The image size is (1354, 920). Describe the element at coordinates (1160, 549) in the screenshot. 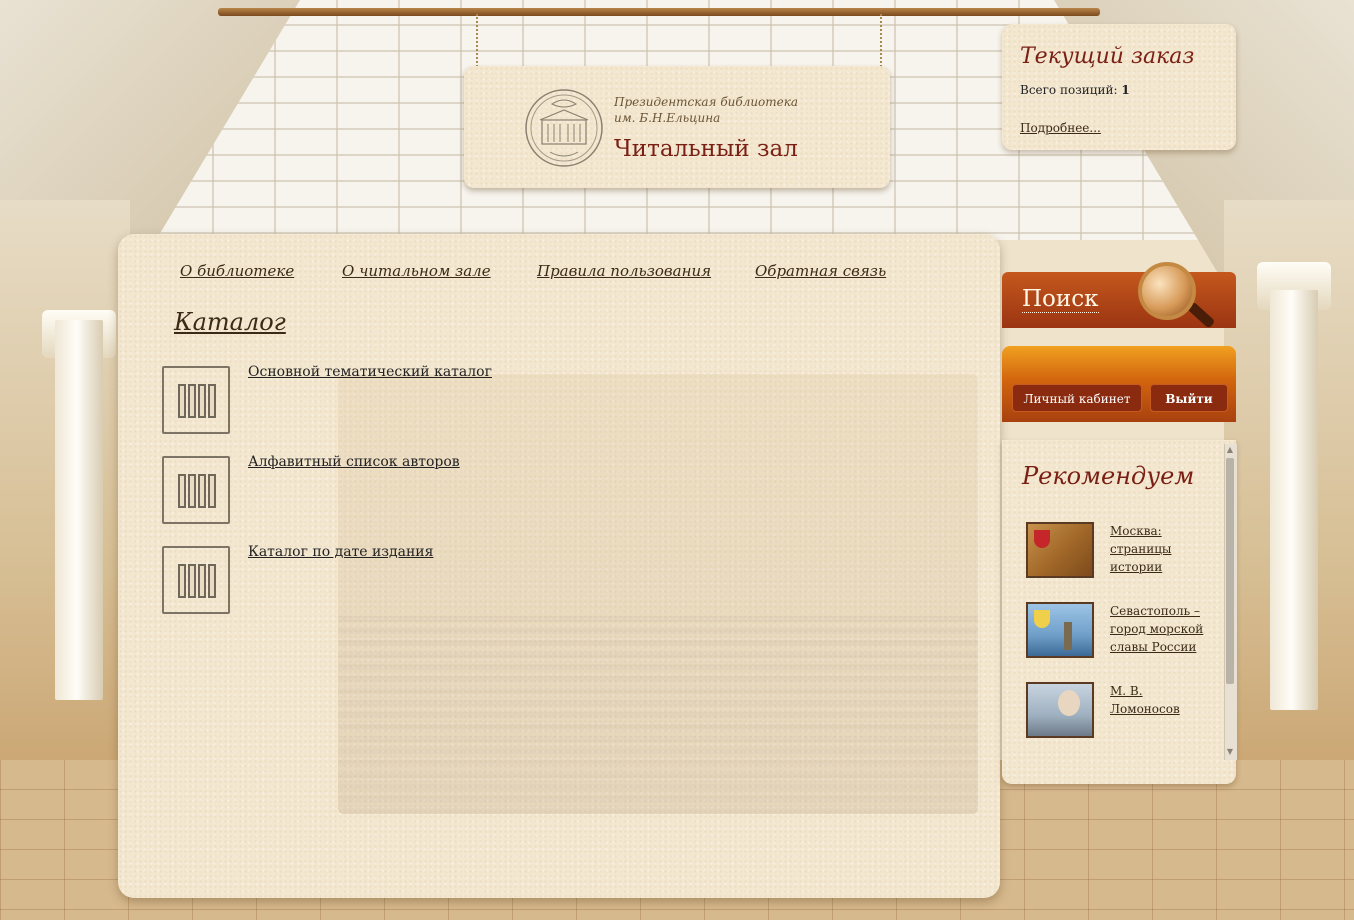

I see `recommendation-link: Москва: страницы истории` at that location.